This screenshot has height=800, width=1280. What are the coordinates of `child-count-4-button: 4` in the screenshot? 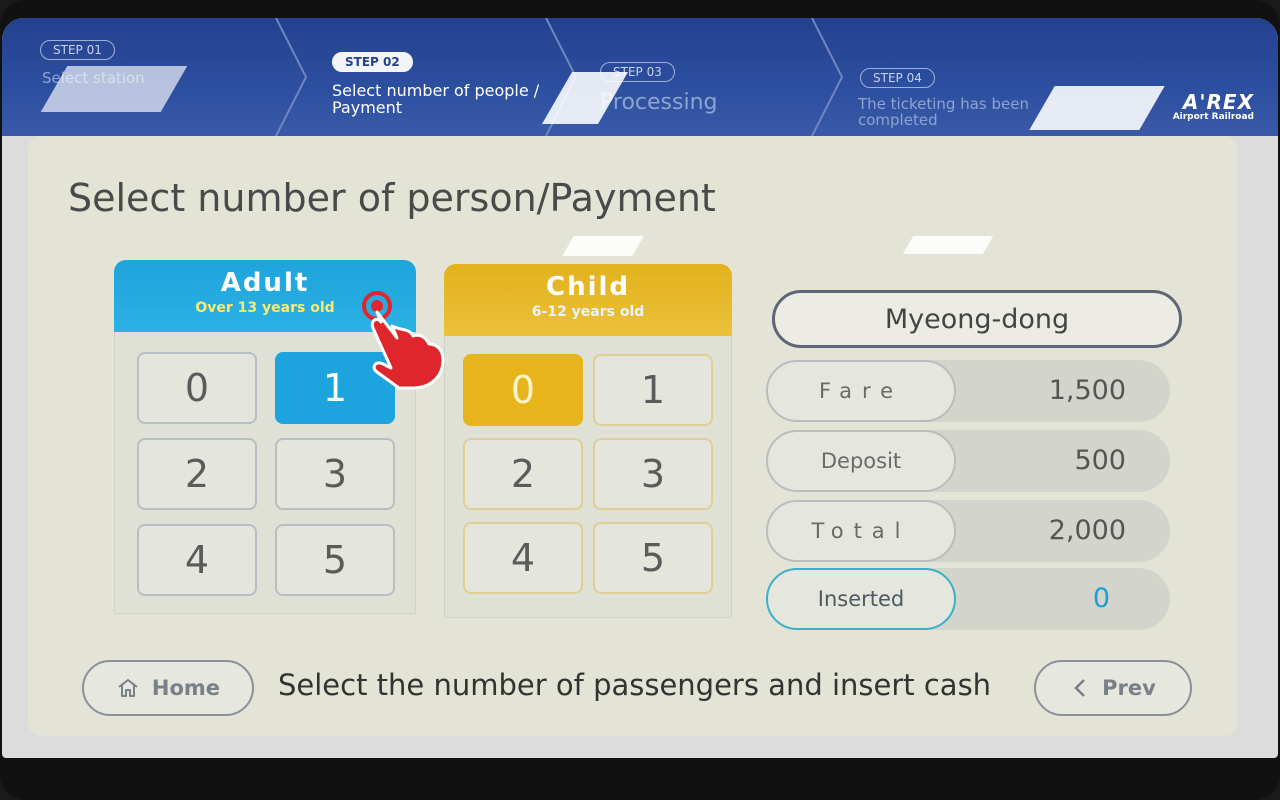 It's located at (523, 558).